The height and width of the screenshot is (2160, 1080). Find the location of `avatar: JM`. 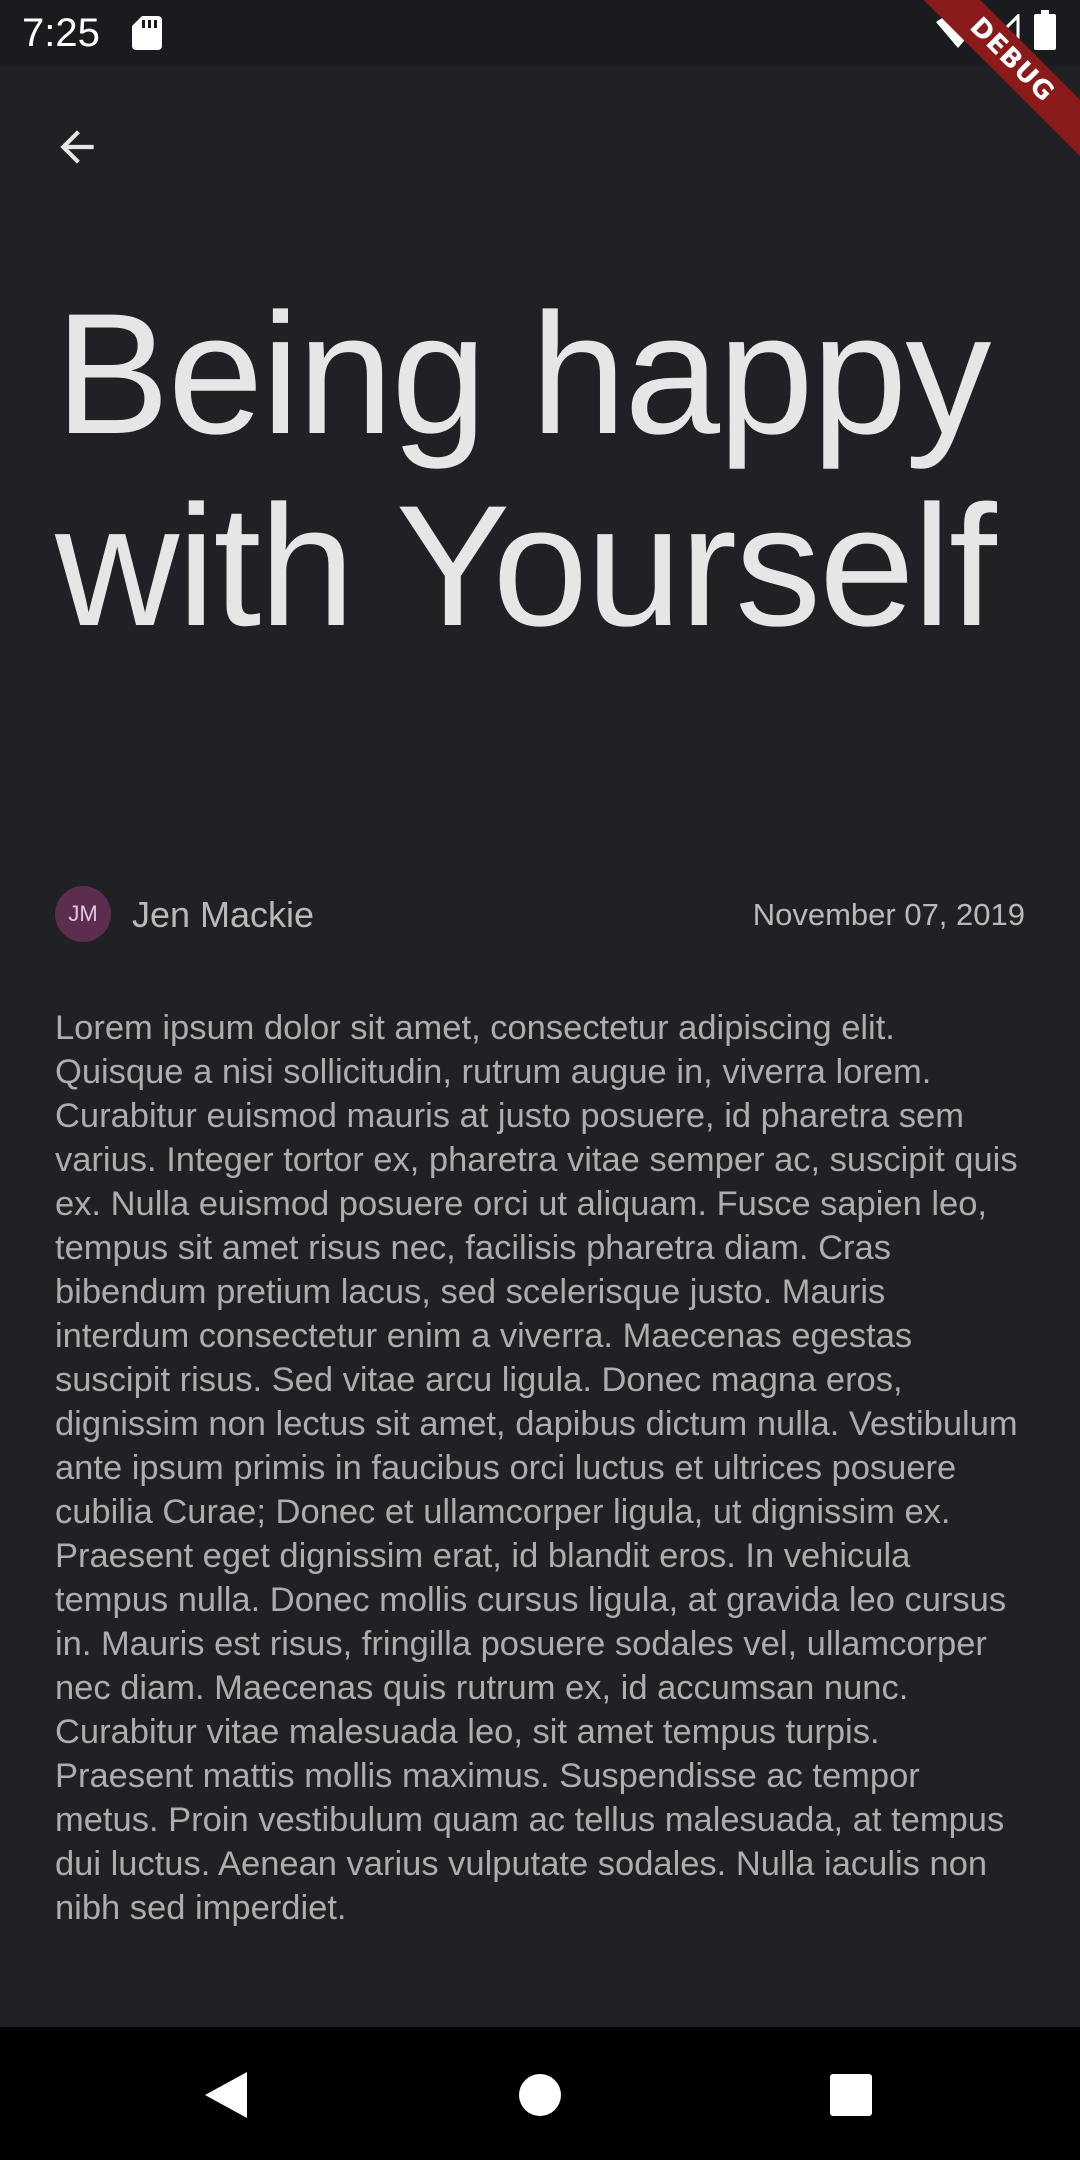

avatar: JM is located at coordinates (83, 914).